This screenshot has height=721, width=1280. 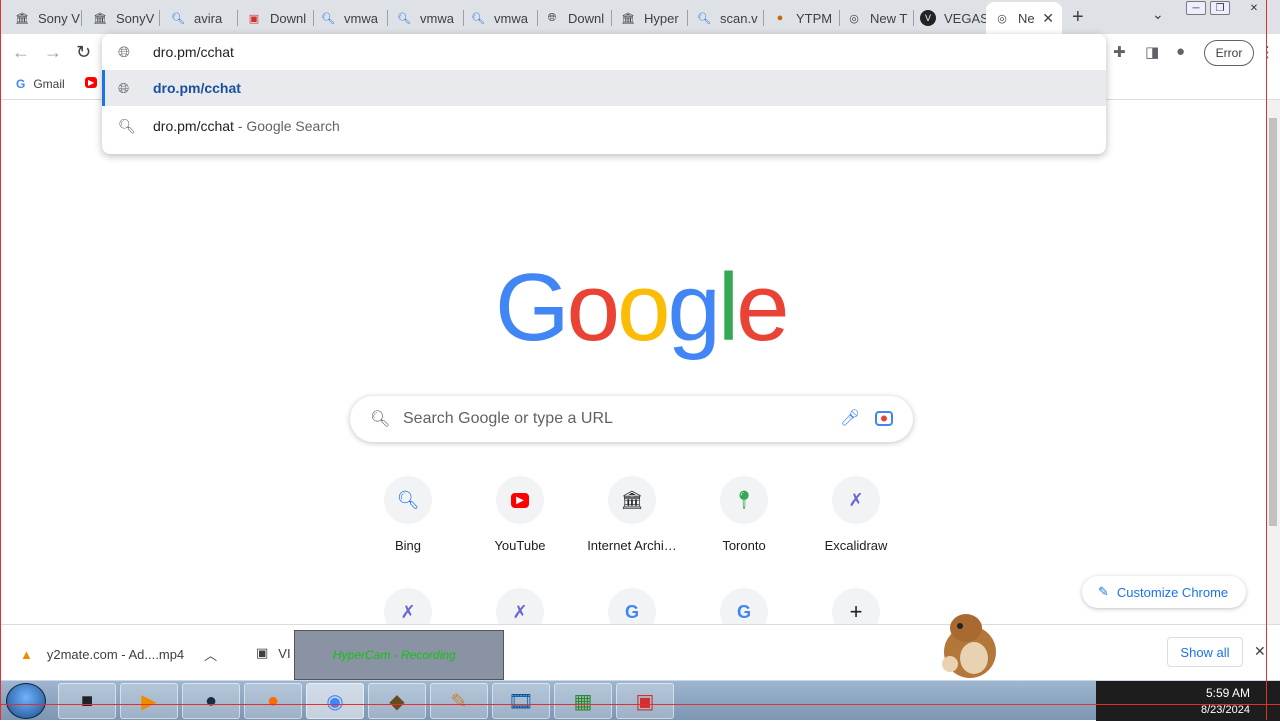 I want to click on taskbar-app: ✎, so click(x=459, y=701).